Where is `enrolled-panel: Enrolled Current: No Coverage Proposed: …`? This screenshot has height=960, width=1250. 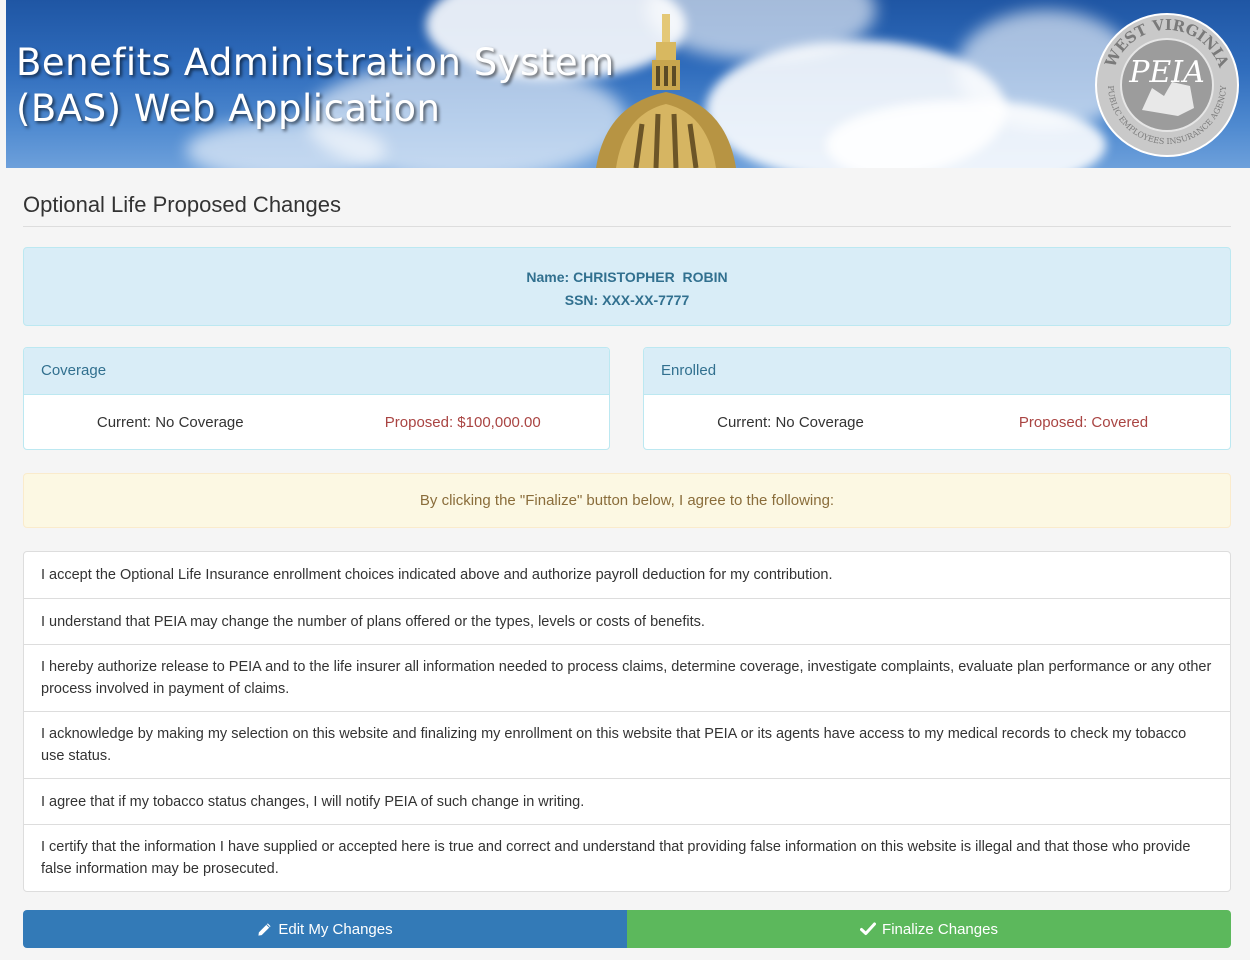 enrolled-panel: Enrolled Current: No Coverage Proposed: … is located at coordinates (937, 398).